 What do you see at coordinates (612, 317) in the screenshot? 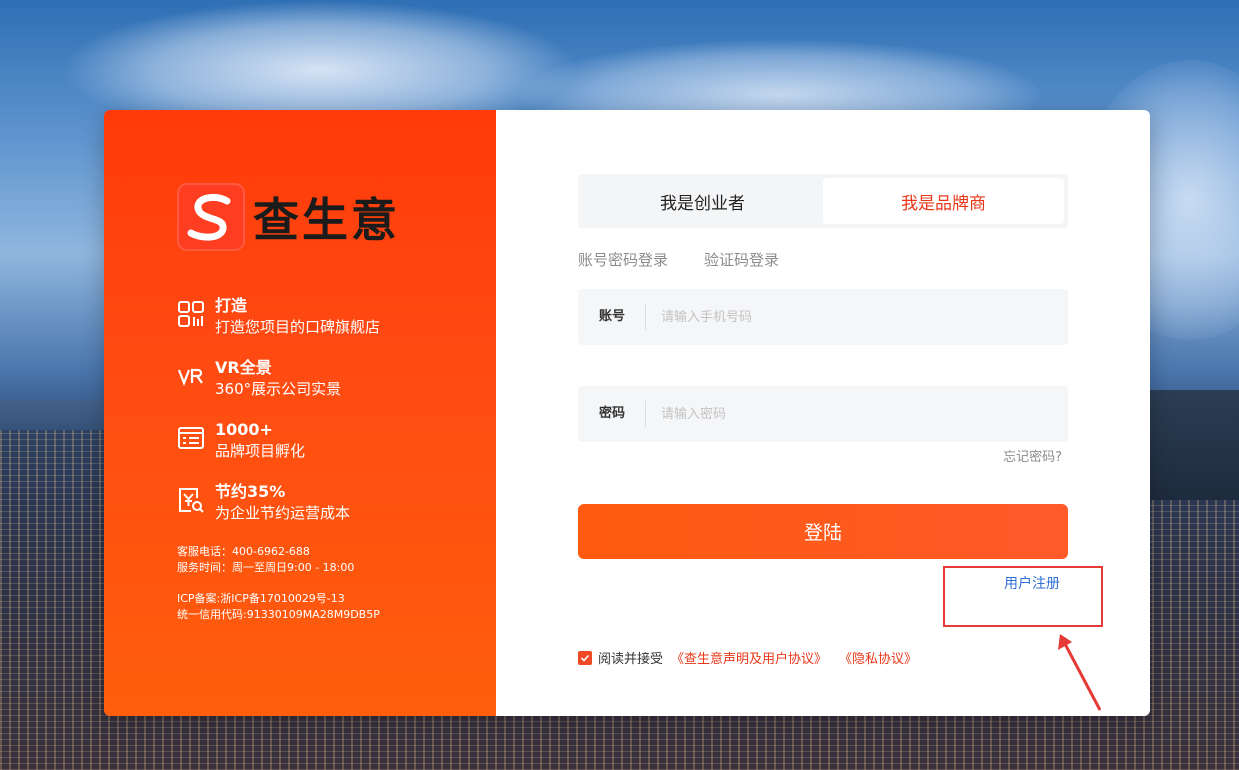
I see `account-label: 账号` at bounding box center [612, 317].